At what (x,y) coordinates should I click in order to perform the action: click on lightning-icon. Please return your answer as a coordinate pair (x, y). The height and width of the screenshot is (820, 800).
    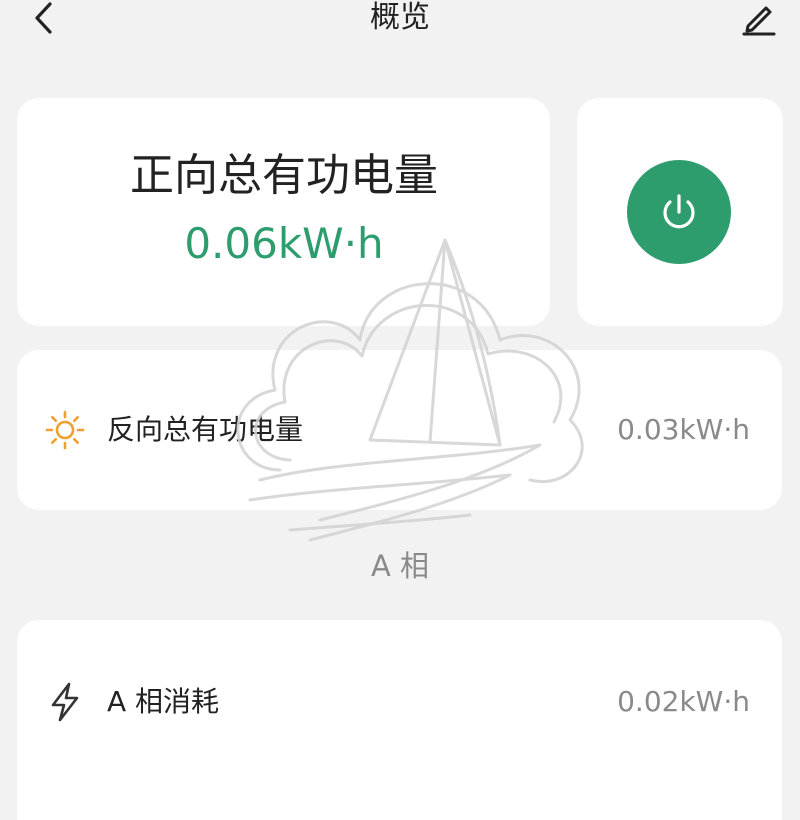
    Looking at the image, I should click on (65, 702).